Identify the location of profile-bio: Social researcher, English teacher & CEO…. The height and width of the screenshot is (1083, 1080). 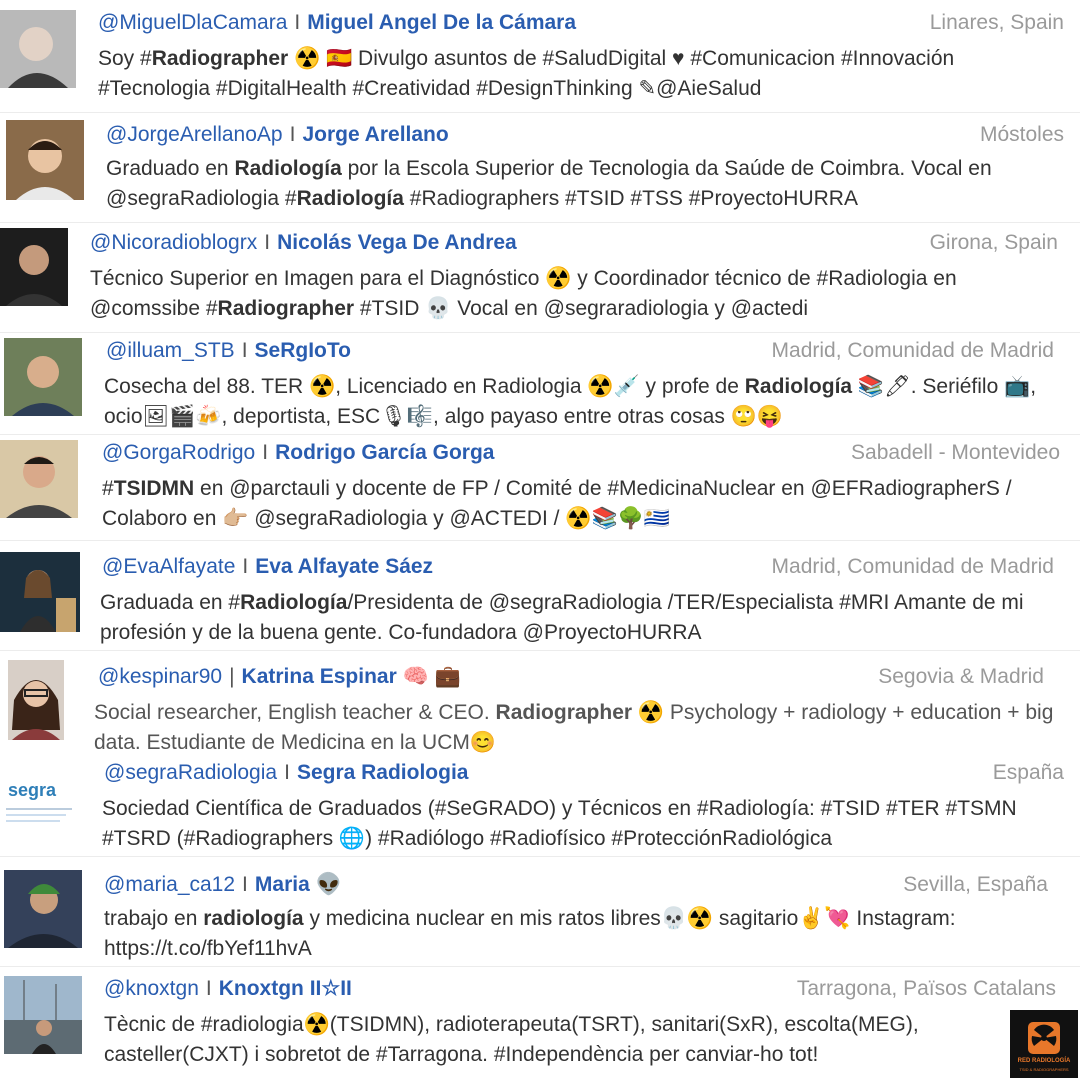
(574, 728).